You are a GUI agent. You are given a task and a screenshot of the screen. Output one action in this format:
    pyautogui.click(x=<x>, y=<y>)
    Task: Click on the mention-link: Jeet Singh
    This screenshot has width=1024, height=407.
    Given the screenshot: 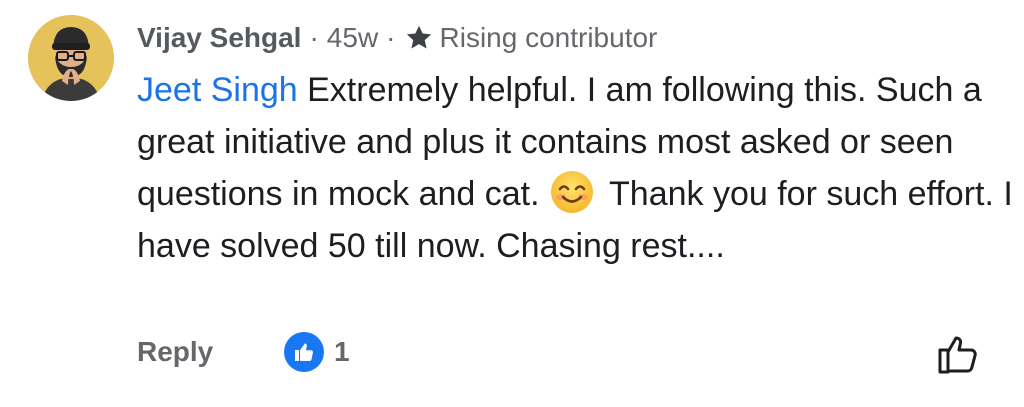 What is the action you would take?
    pyautogui.click(x=217, y=90)
    